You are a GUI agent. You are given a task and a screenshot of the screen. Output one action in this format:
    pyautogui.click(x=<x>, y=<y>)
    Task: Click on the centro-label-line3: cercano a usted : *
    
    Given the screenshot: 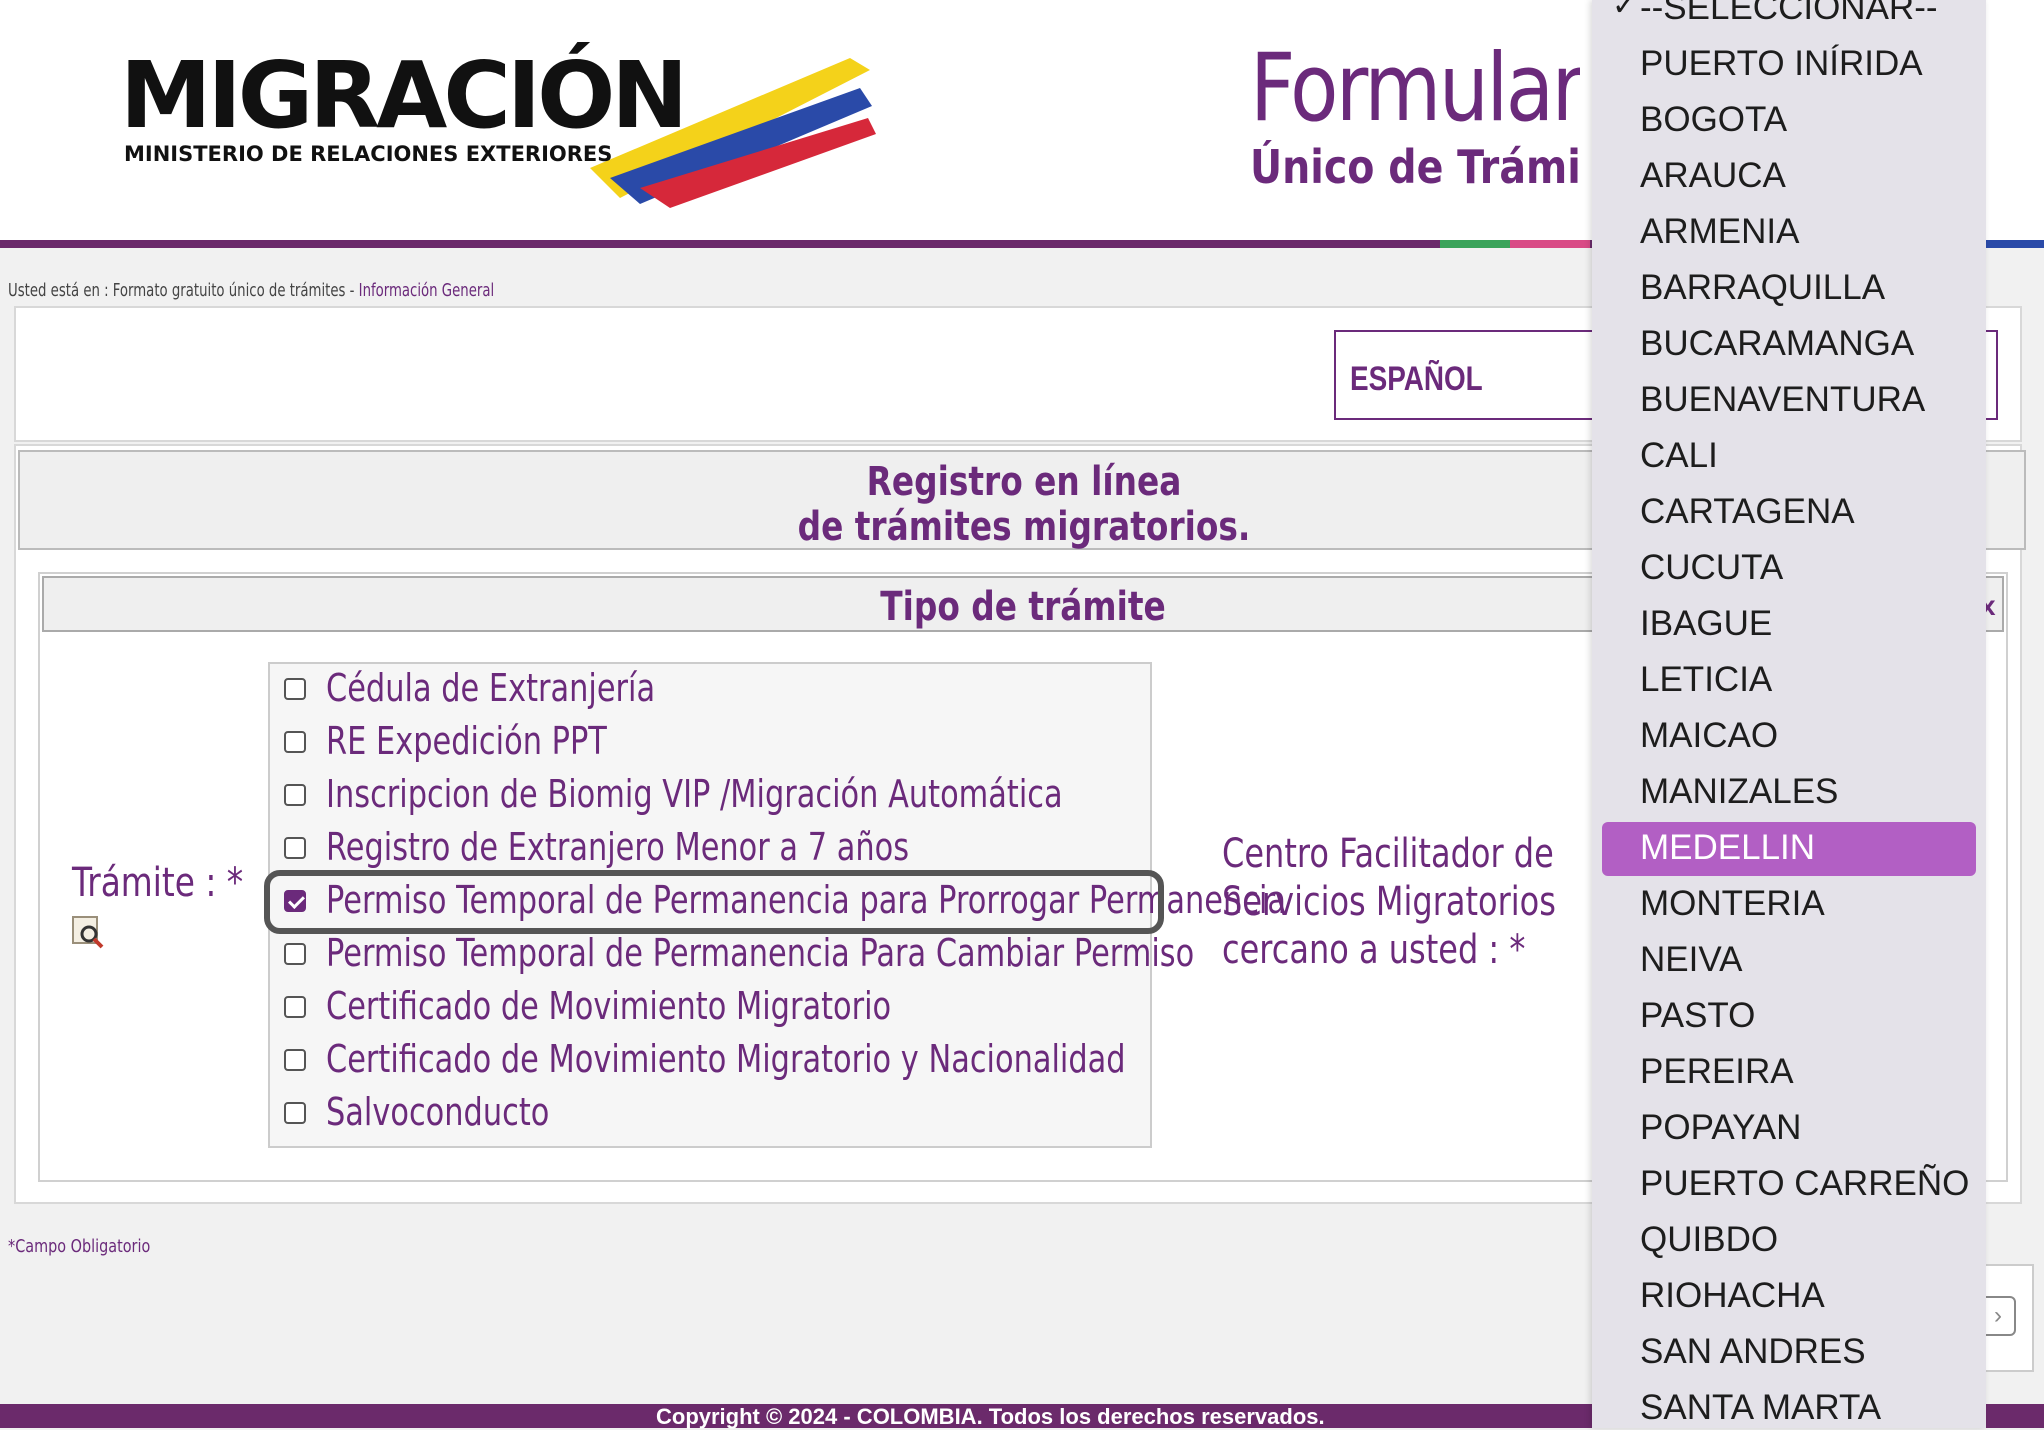 What is the action you would take?
    pyautogui.click(x=1374, y=950)
    